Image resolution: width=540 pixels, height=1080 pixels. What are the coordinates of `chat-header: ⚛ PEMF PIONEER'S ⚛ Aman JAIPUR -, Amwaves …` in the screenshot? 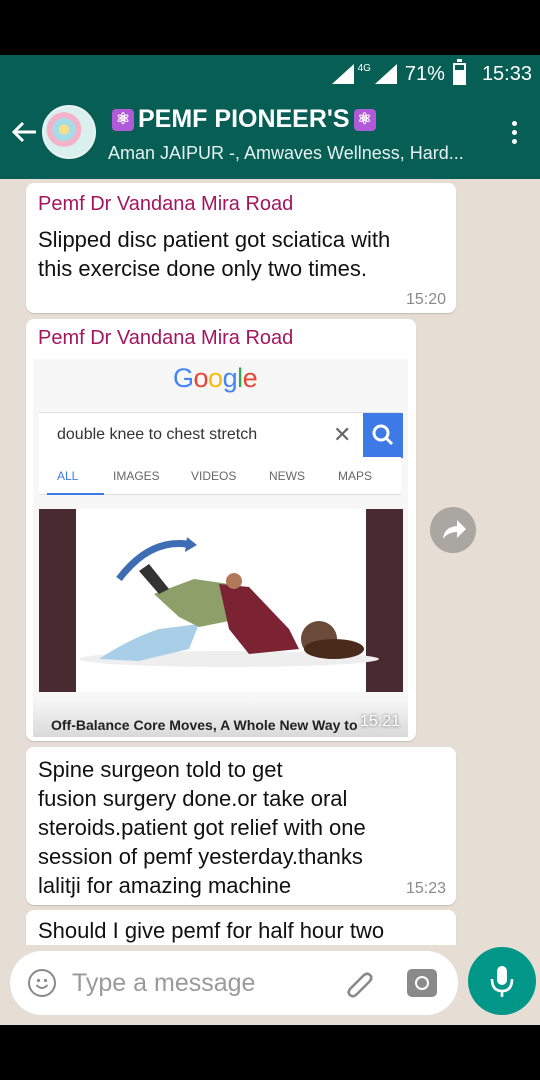 It's located at (270, 136).